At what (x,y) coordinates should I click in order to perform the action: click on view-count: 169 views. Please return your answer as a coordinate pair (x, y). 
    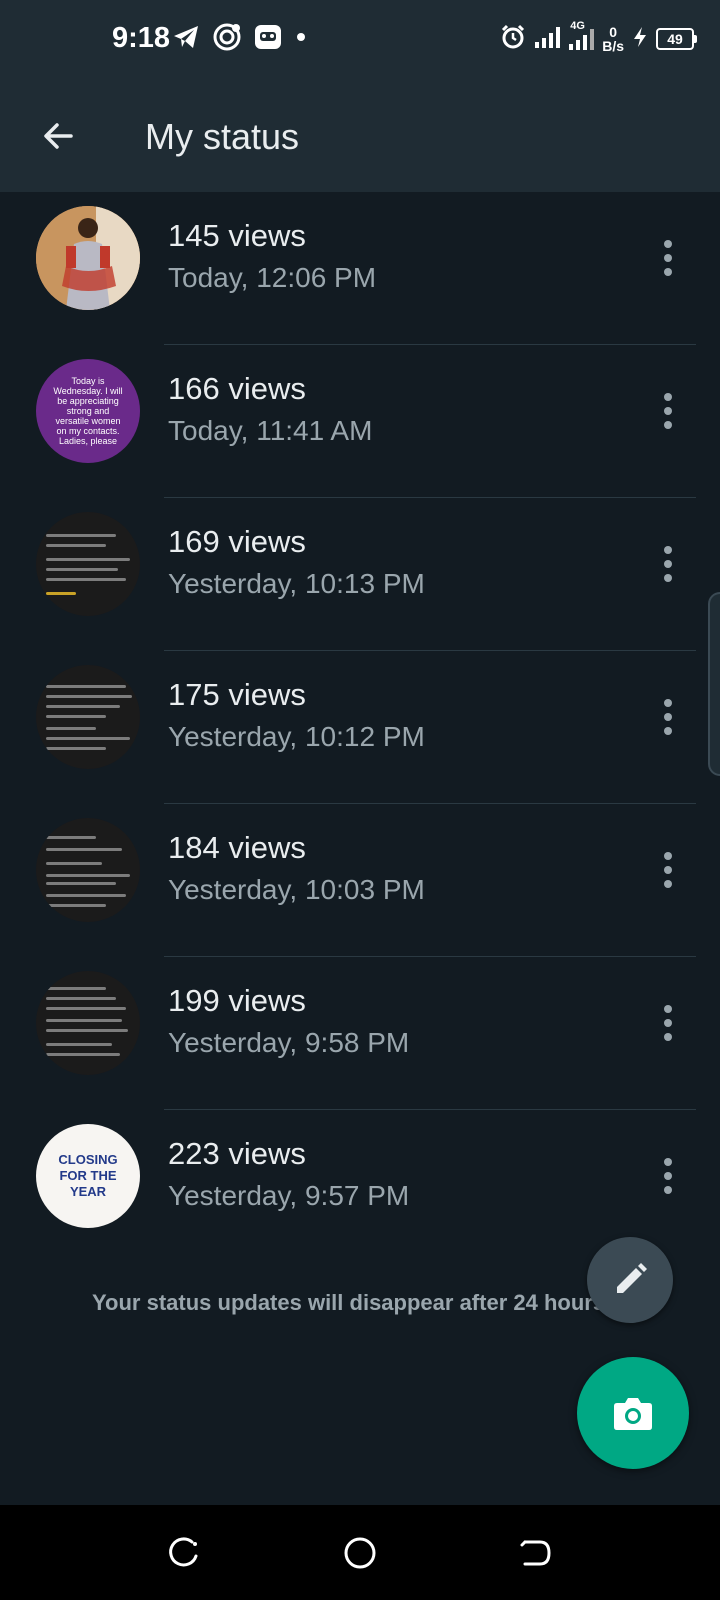
    Looking at the image, I should click on (237, 541).